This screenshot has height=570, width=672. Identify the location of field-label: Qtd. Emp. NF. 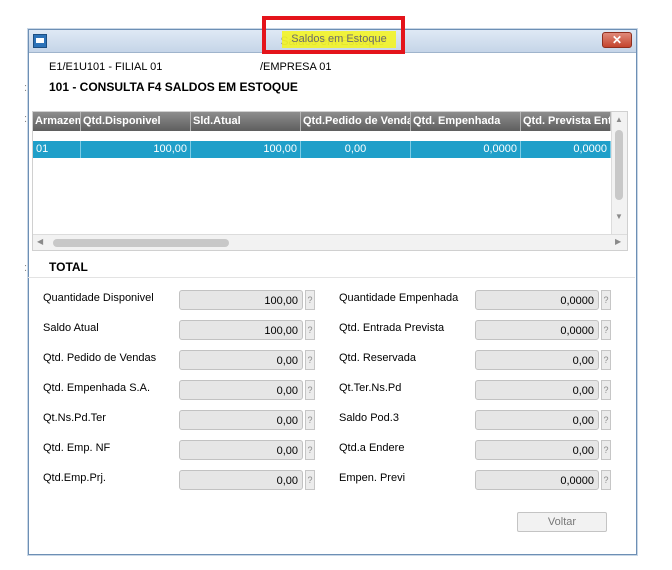
(77, 448).